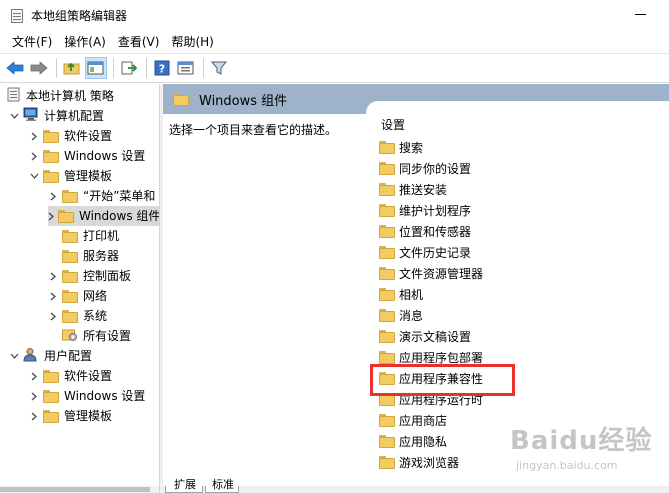 The image size is (669, 493). Describe the element at coordinates (79, 16) in the screenshot. I see `window-title: 本地组策略编辑器` at that location.